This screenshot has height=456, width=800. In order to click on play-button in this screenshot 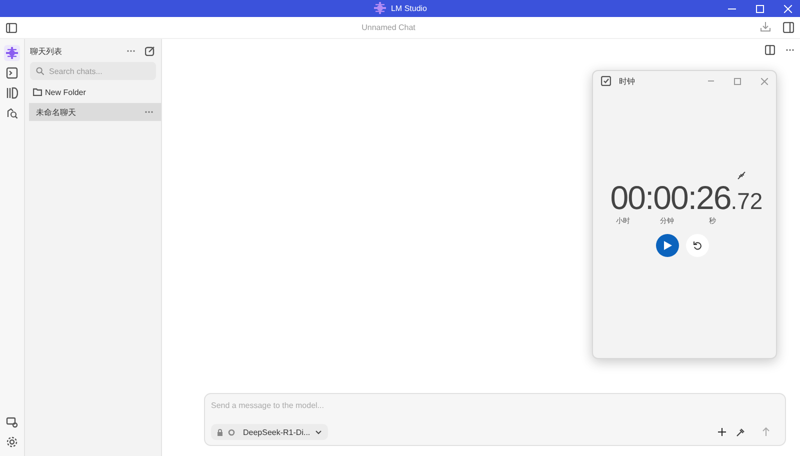, I will do `click(667, 245)`.